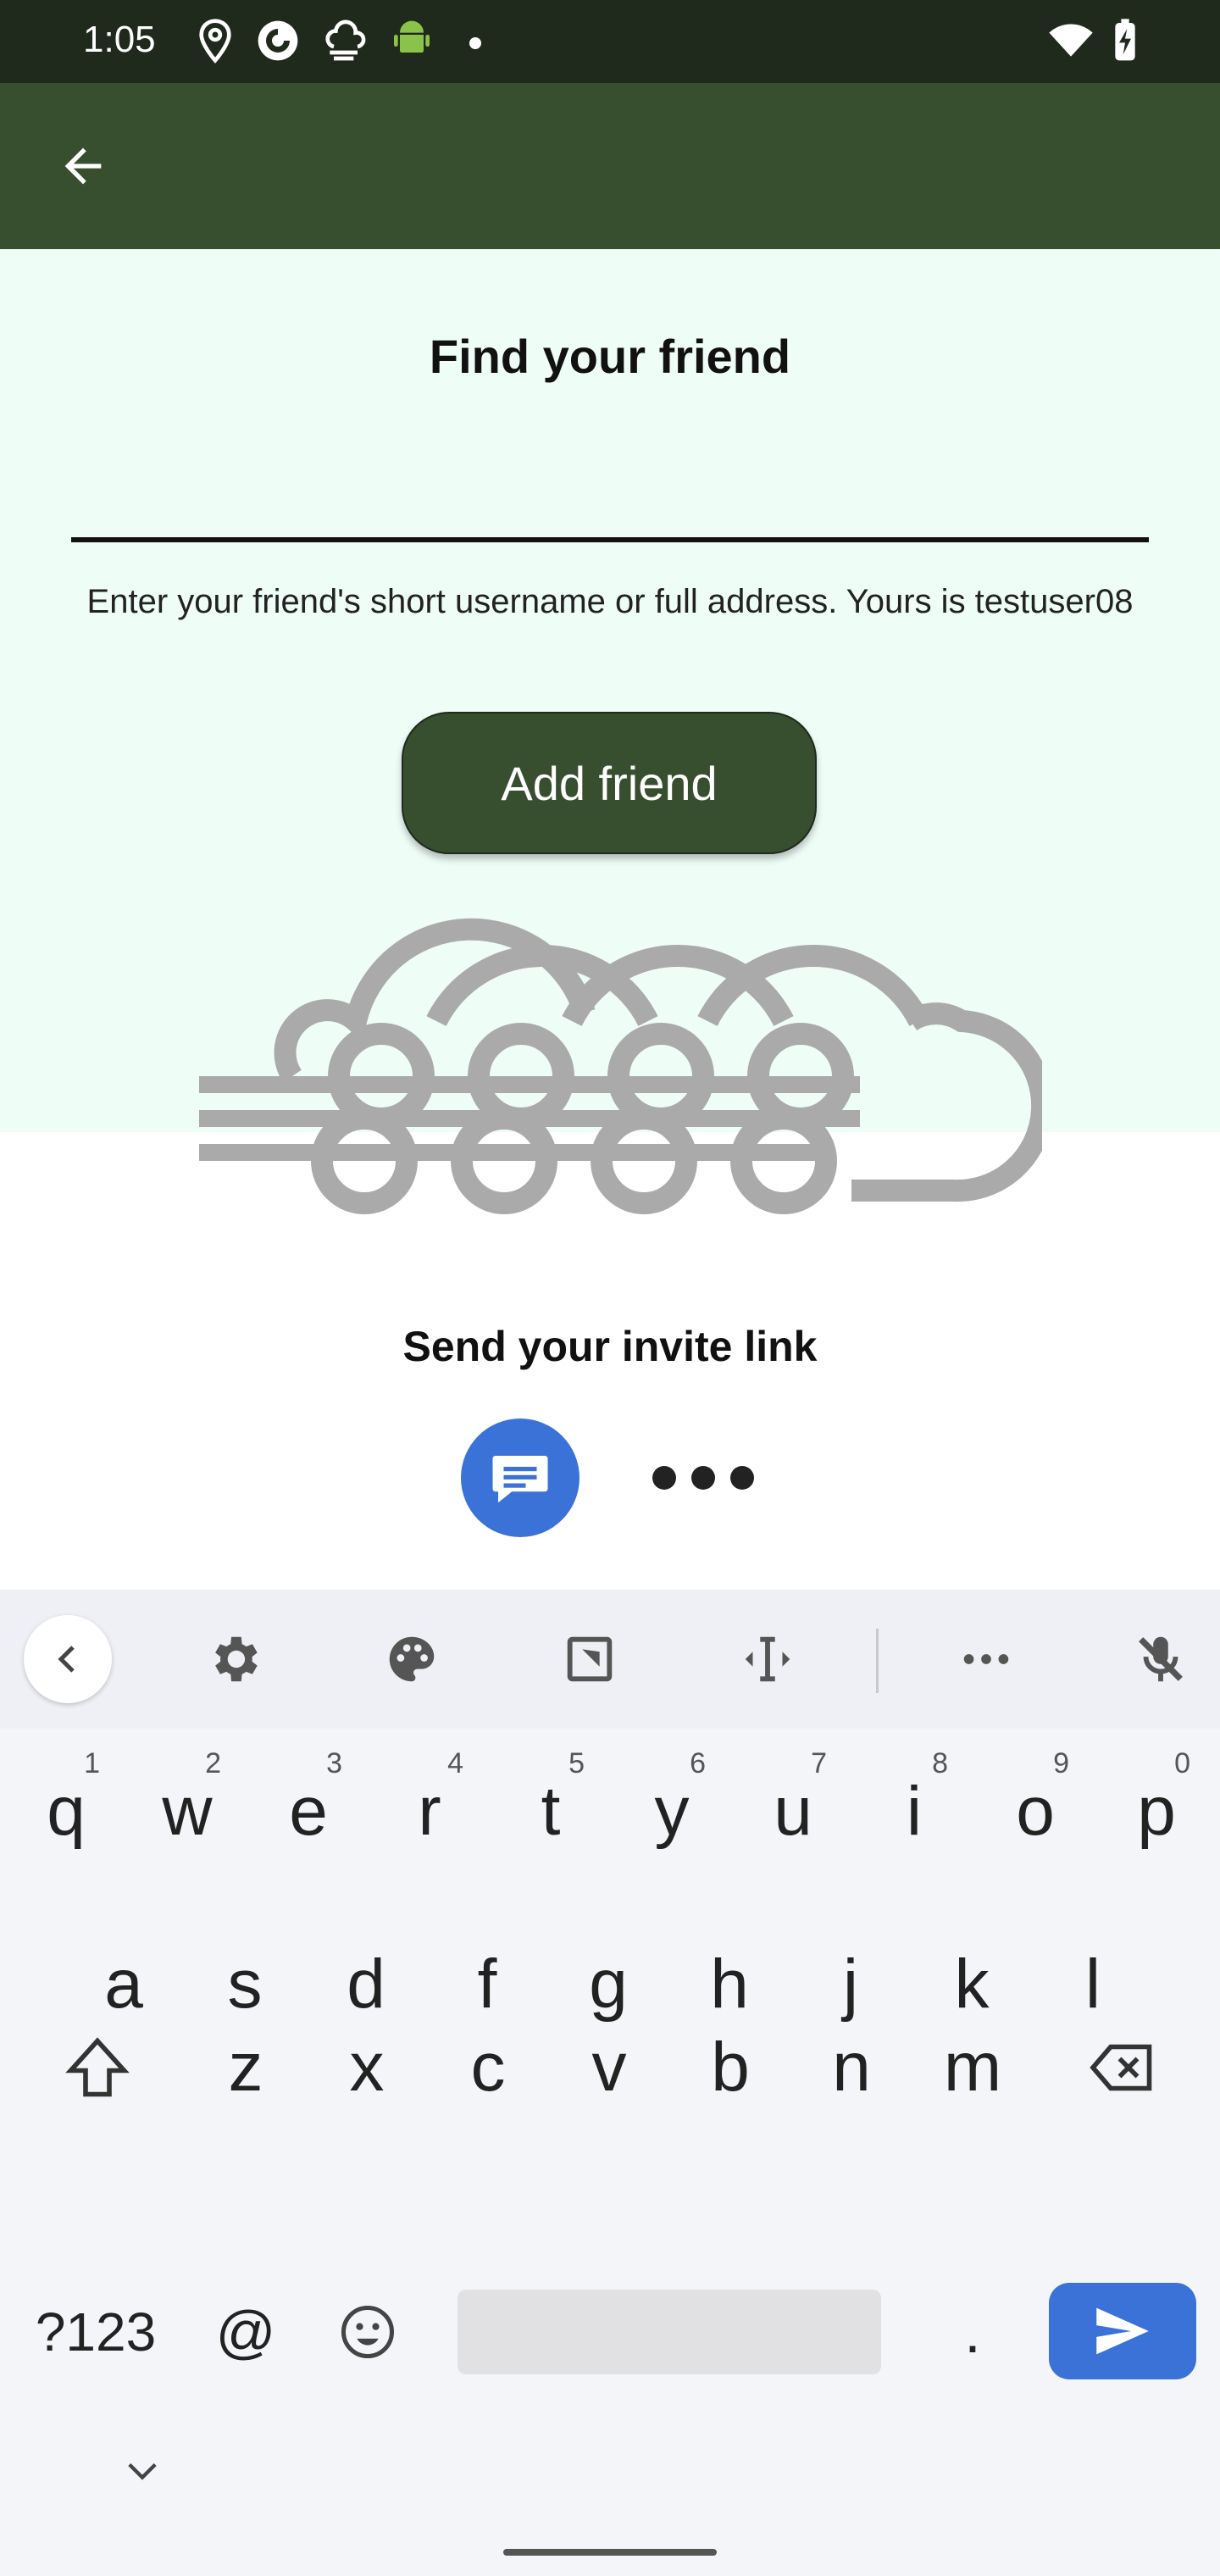 Image resolution: width=1220 pixels, height=2576 pixels. I want to click on key-label: e, so click(308, 1812).